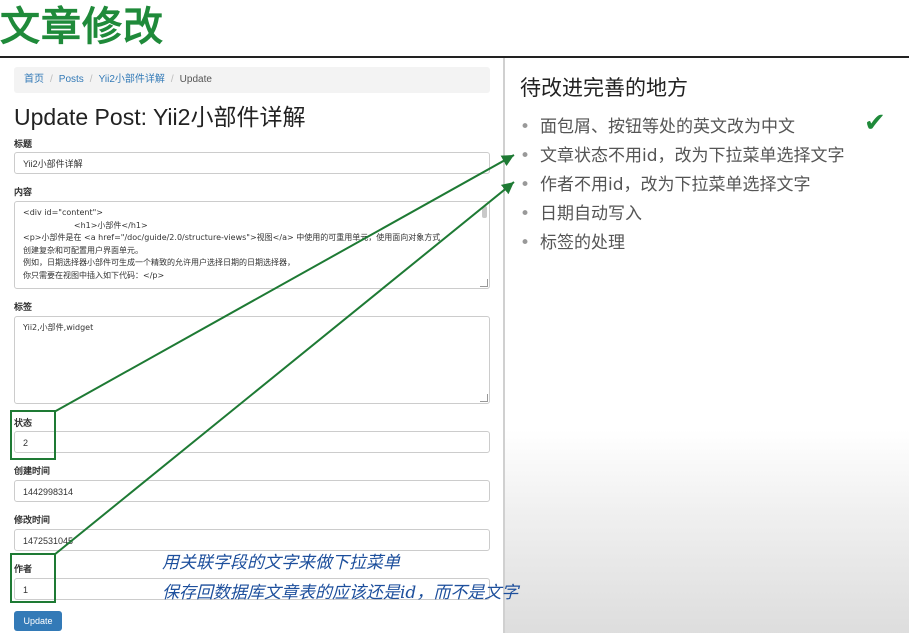 The width and height of the screenshot is (909, 633). What do you see at coordinates (875, 123) in the screenshot?
I see `checkmark-icon: ✔` at bounding box center [875, 123].